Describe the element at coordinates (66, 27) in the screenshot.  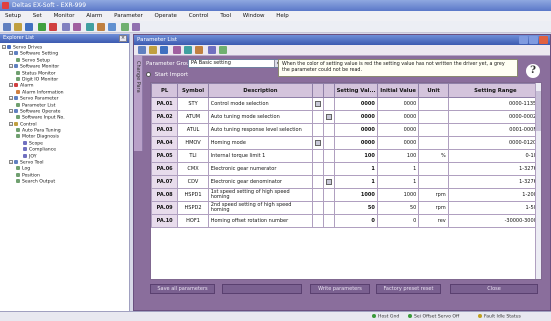
I see `monitor-icon` at that location.